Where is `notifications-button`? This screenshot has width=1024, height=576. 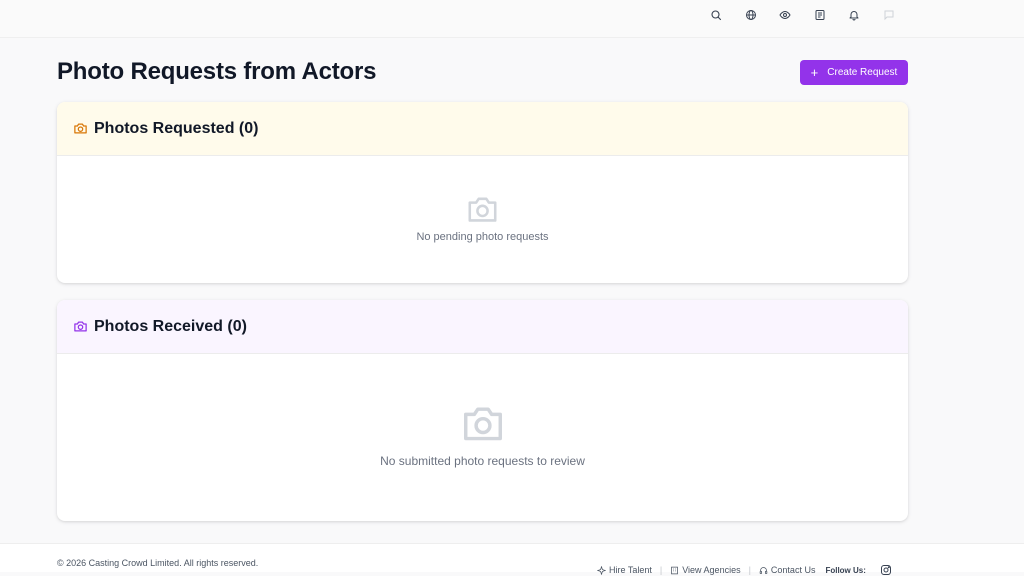
notifications-button is located at coordinates (854, 15).